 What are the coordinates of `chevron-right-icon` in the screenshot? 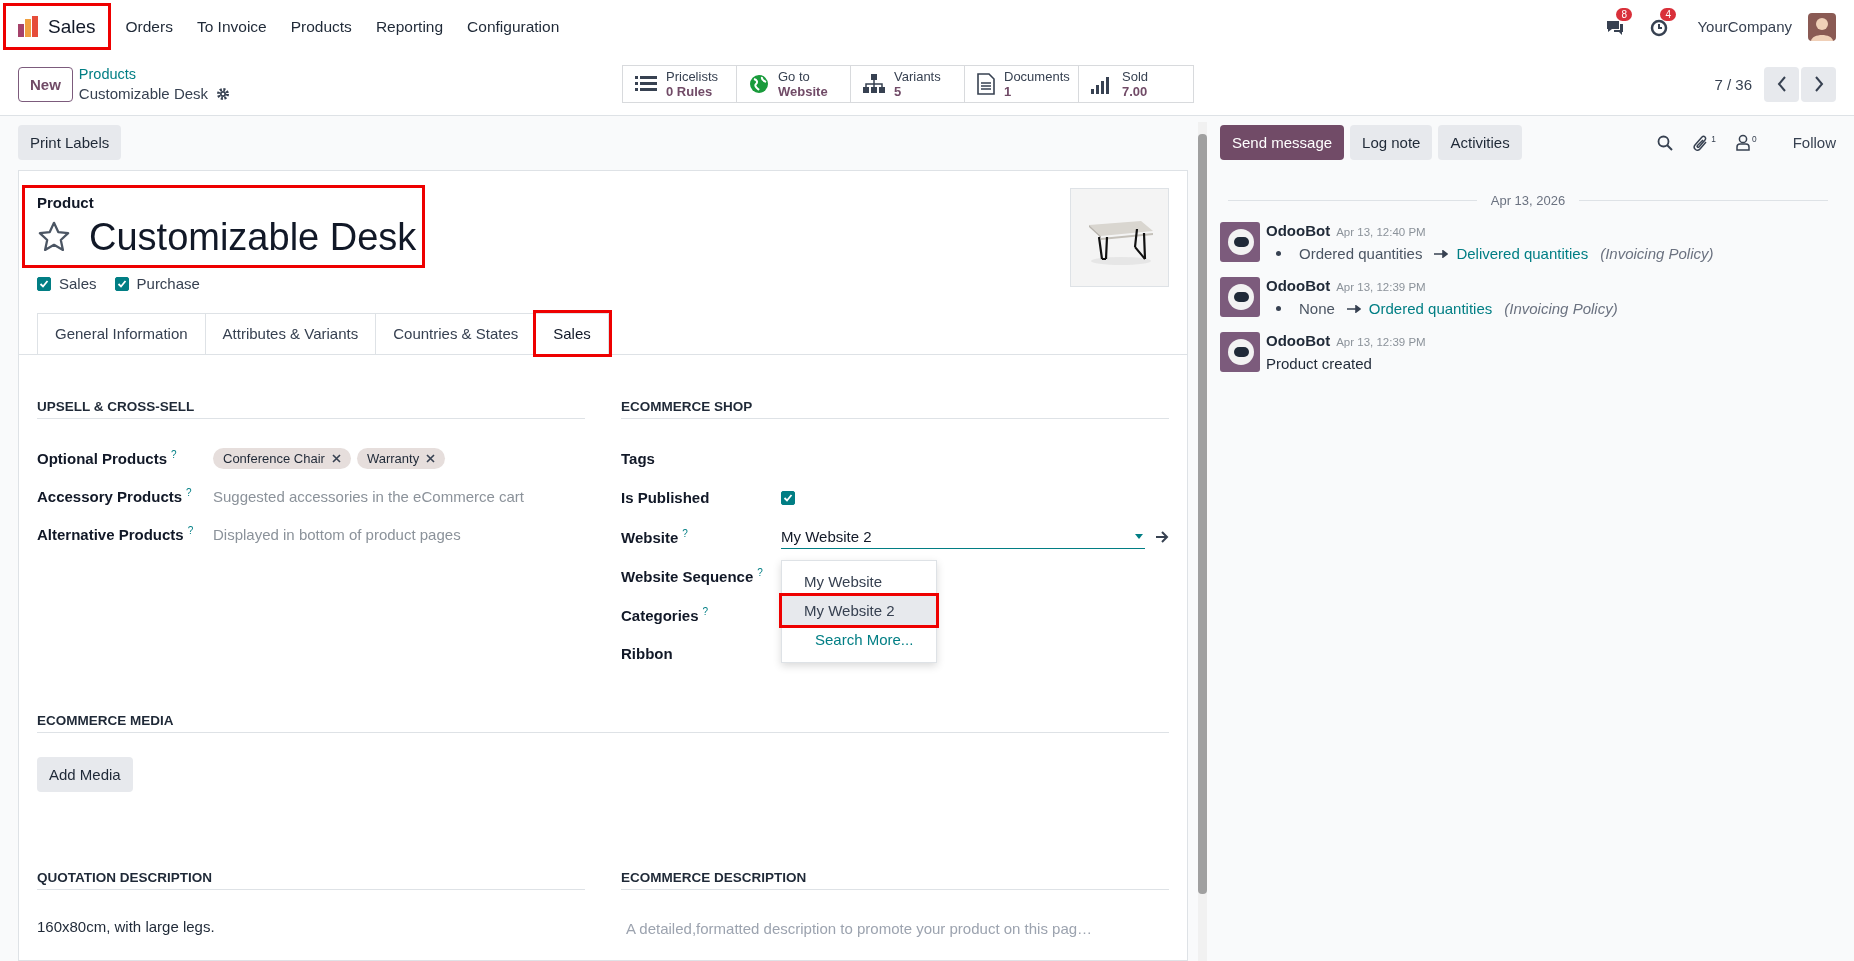 It's located at (1818, 84).